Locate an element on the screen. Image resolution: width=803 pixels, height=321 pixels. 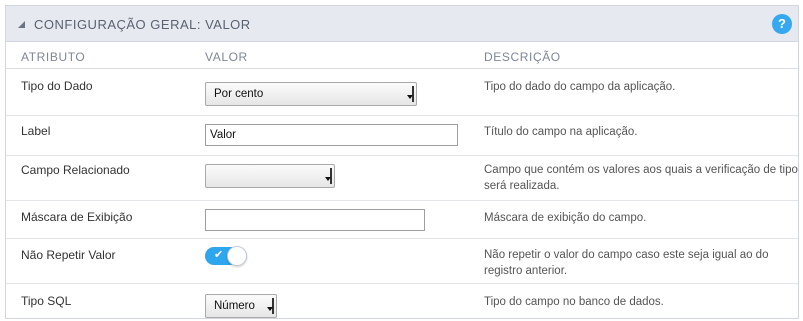
help-icon: ? is located at coordinates (782, 24).